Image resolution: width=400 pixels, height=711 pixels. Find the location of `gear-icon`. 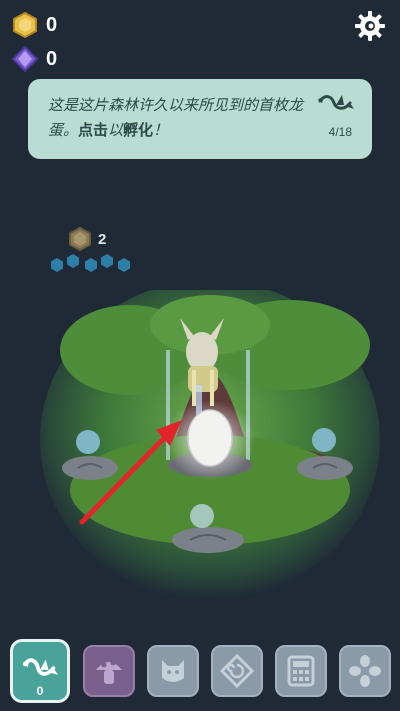

gear-icon is located at coordinates (370, 26).